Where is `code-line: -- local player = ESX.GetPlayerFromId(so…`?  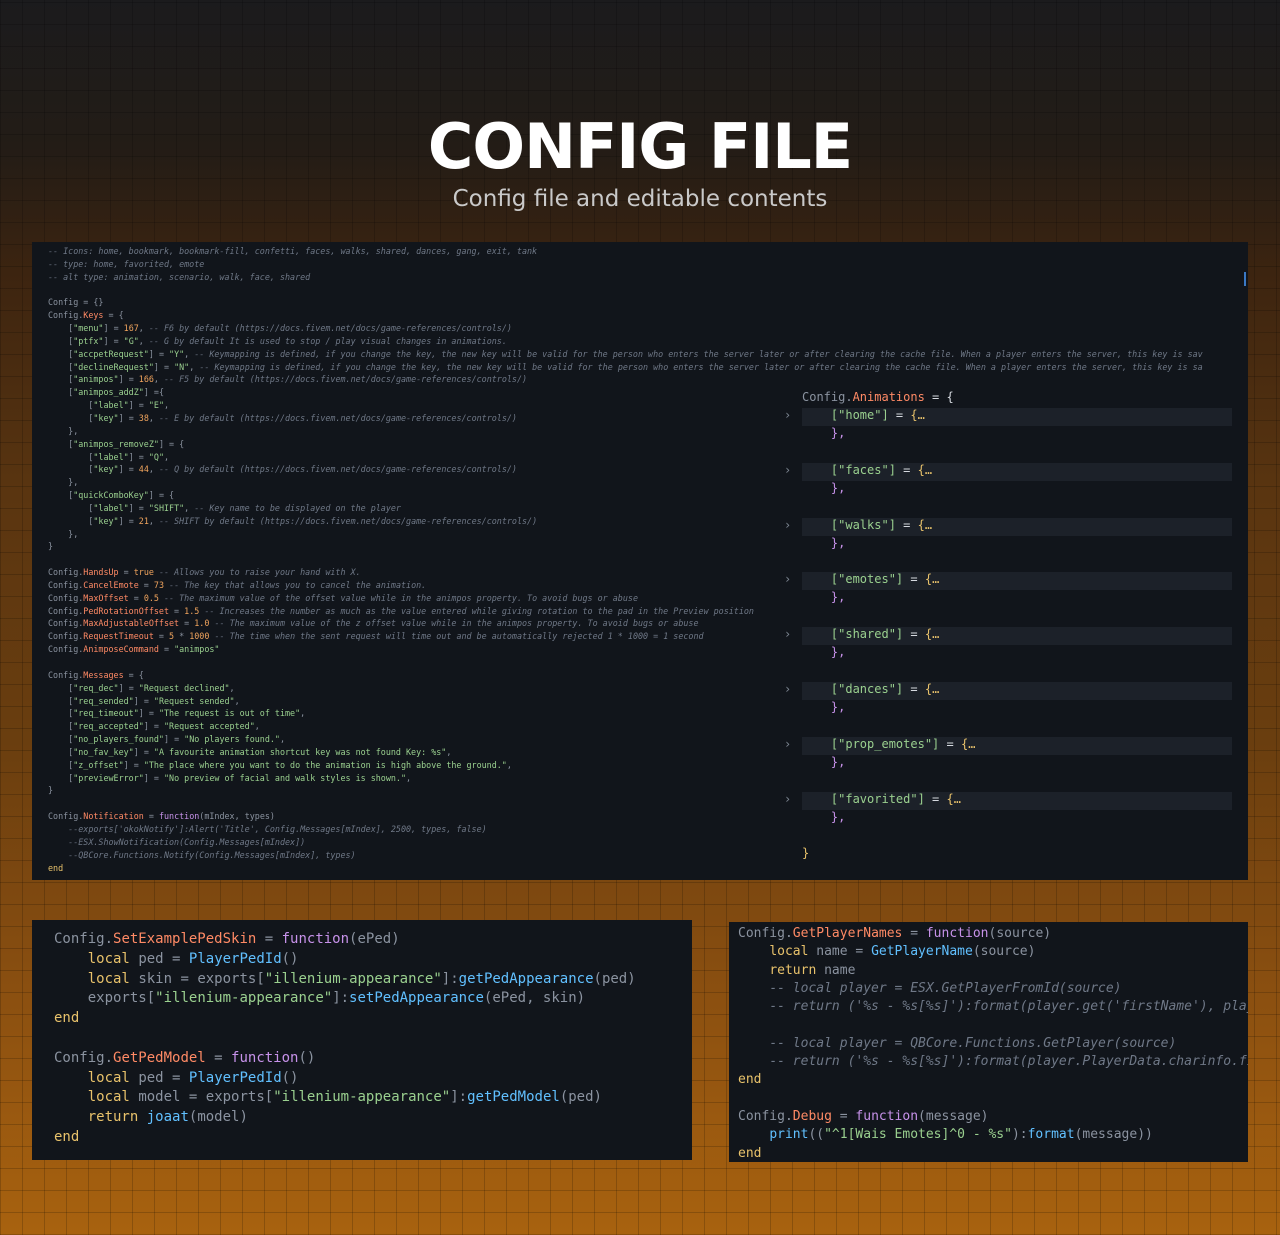
code-line: -- local player = ESX.GetPlayerFromId(so… is located at coordinates (945, 988).